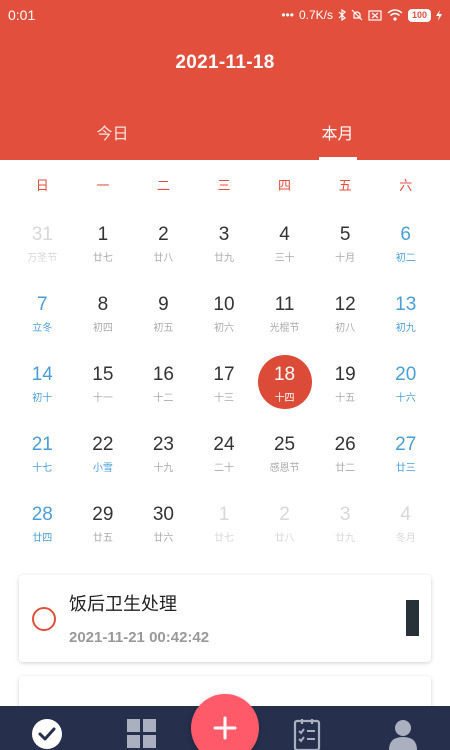 The width and height of the screenshot is (450, 750). I want to click on charging-icon, so click(439, 15).